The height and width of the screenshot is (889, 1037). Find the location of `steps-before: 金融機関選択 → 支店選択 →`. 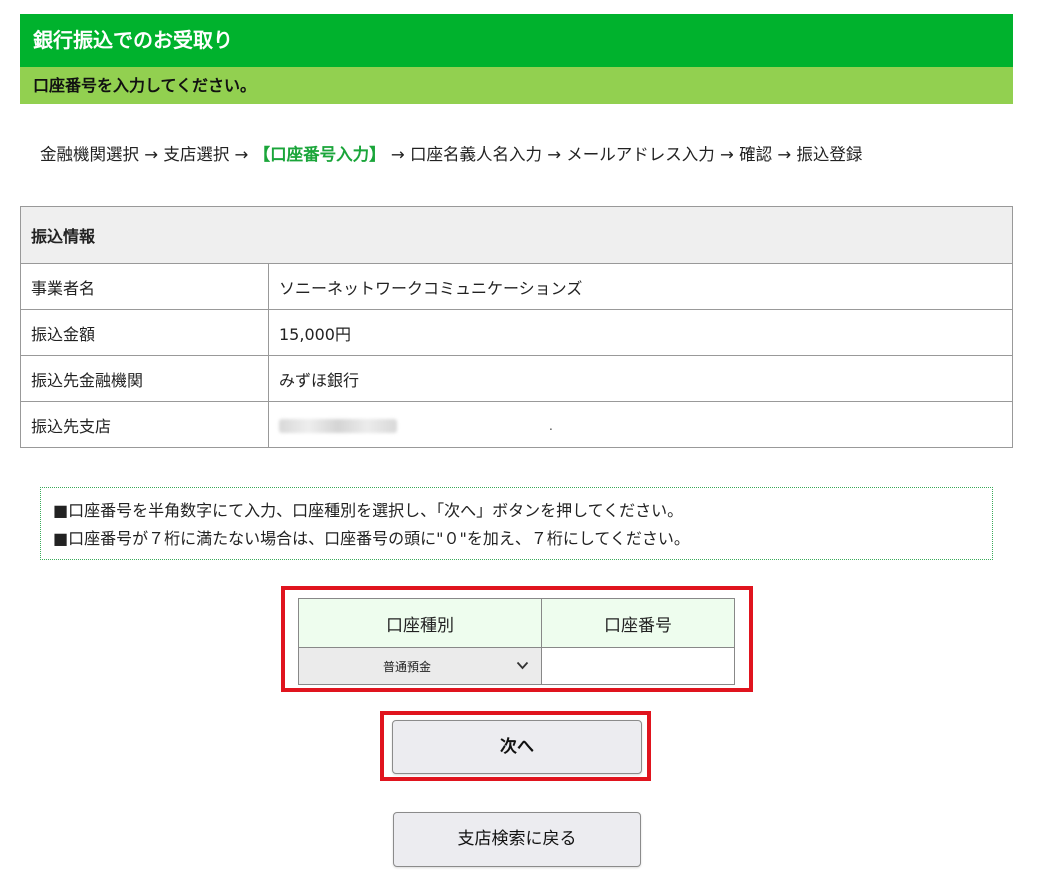

steps-before: 金融機関選択 → 支店選択 → is located at coordinates (147, 154).